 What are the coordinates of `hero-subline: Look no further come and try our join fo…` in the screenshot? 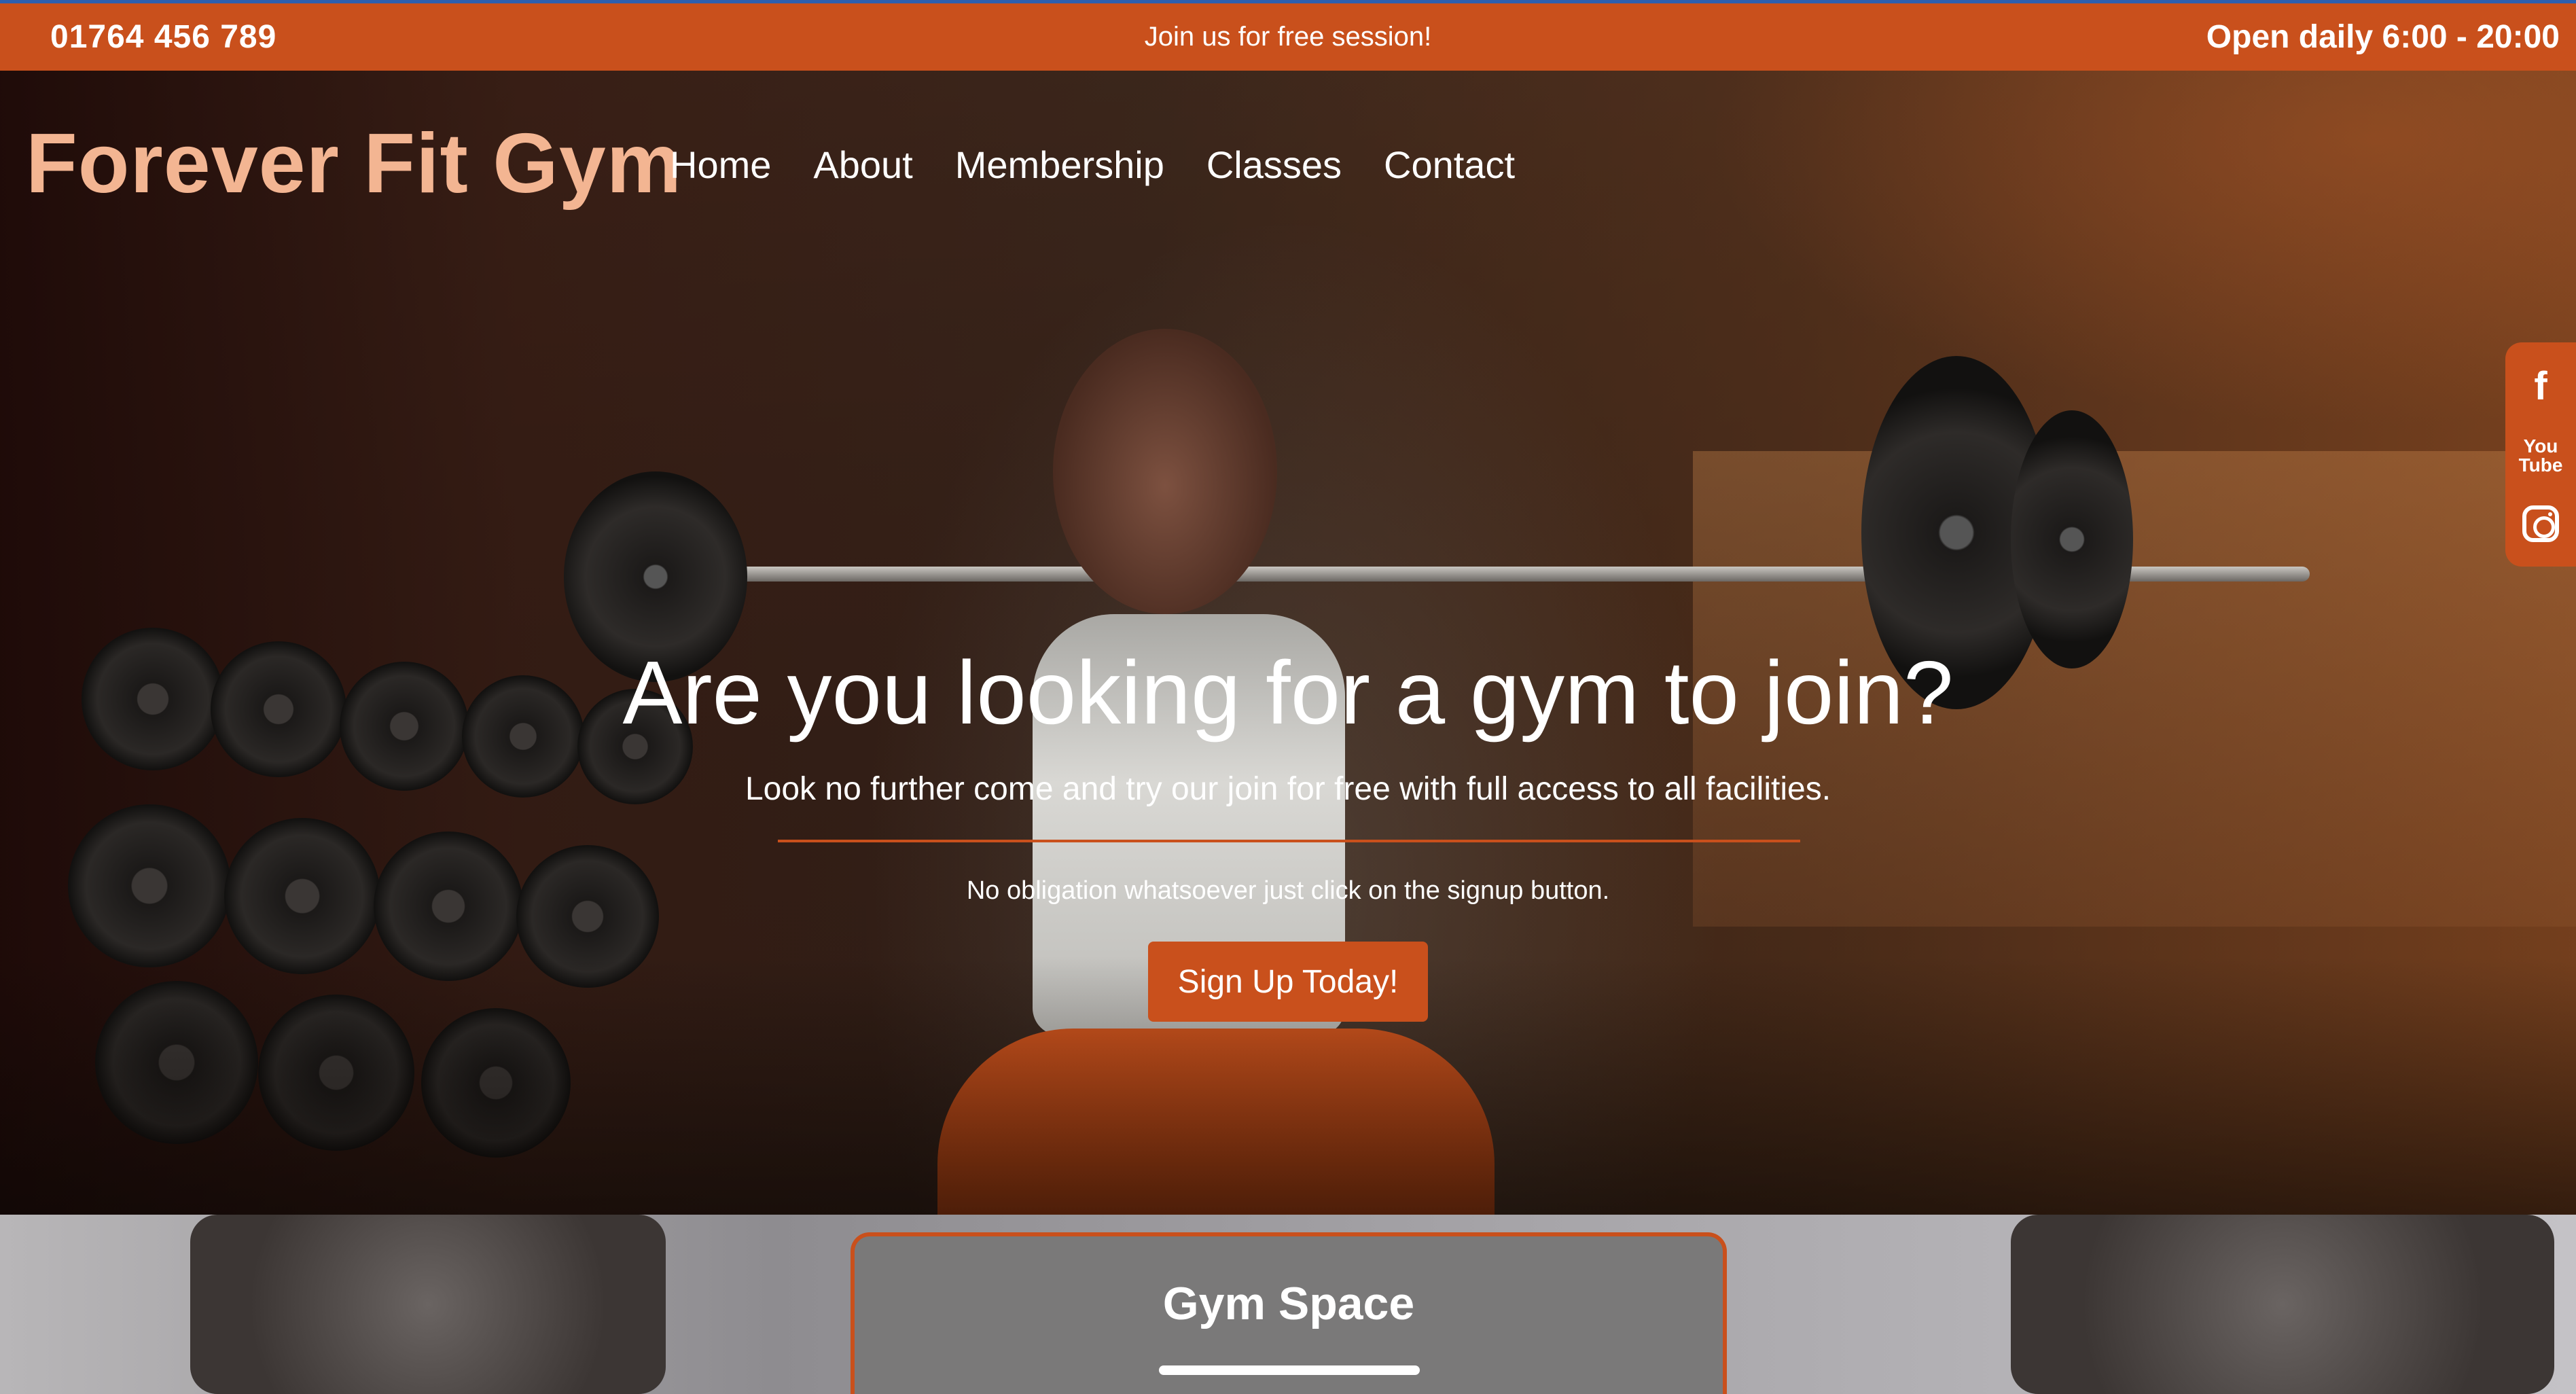 It's located at (1288, 789).